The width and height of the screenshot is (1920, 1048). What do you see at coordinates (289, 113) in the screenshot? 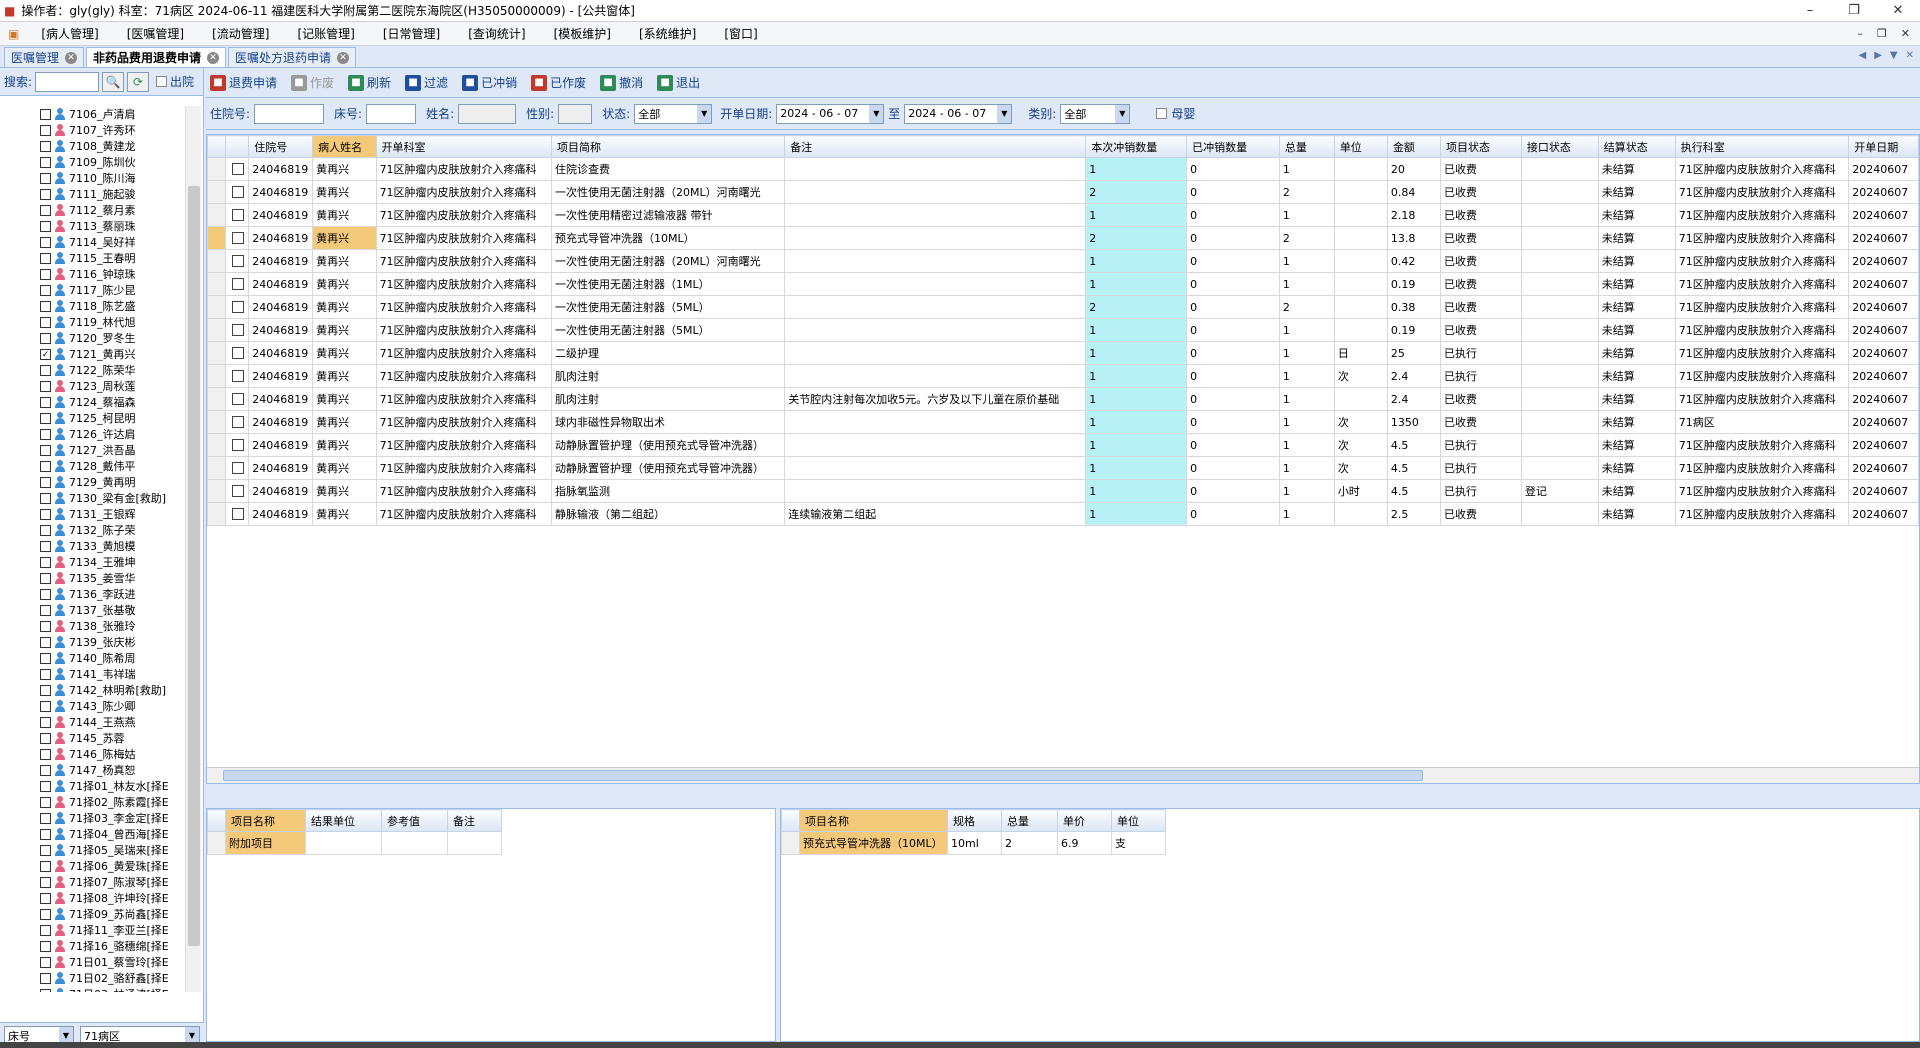
I see `inpatient-input` at bounding box center [289, 113].